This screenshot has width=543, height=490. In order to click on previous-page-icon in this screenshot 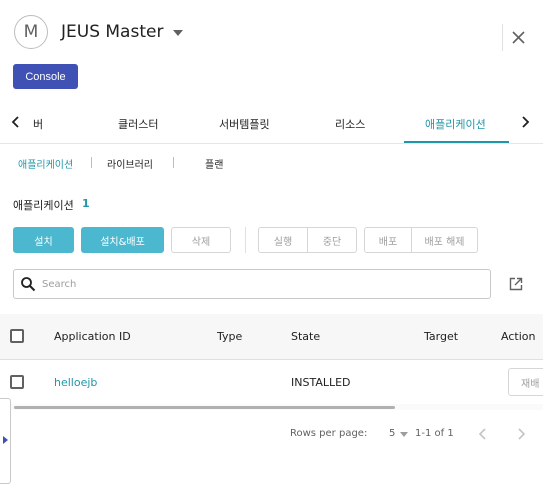, I will do `click(483, 434)`.